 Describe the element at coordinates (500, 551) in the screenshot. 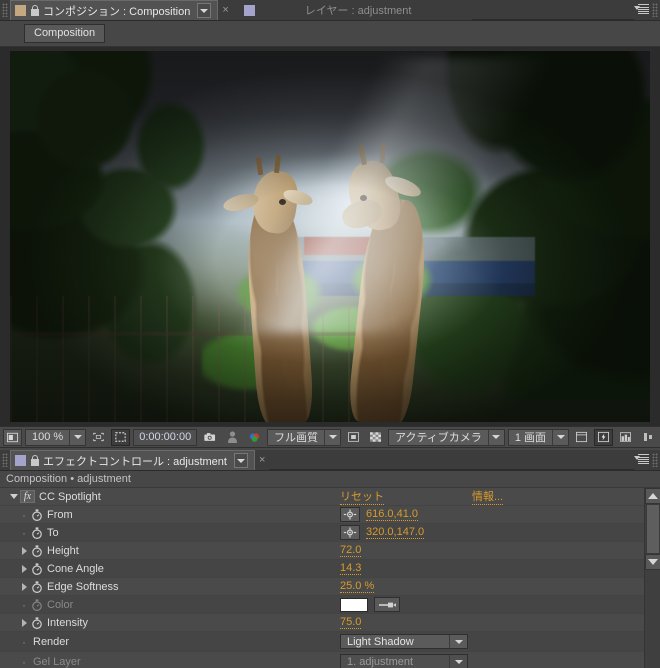

I see `property-value-cell: 72.0` at that location.